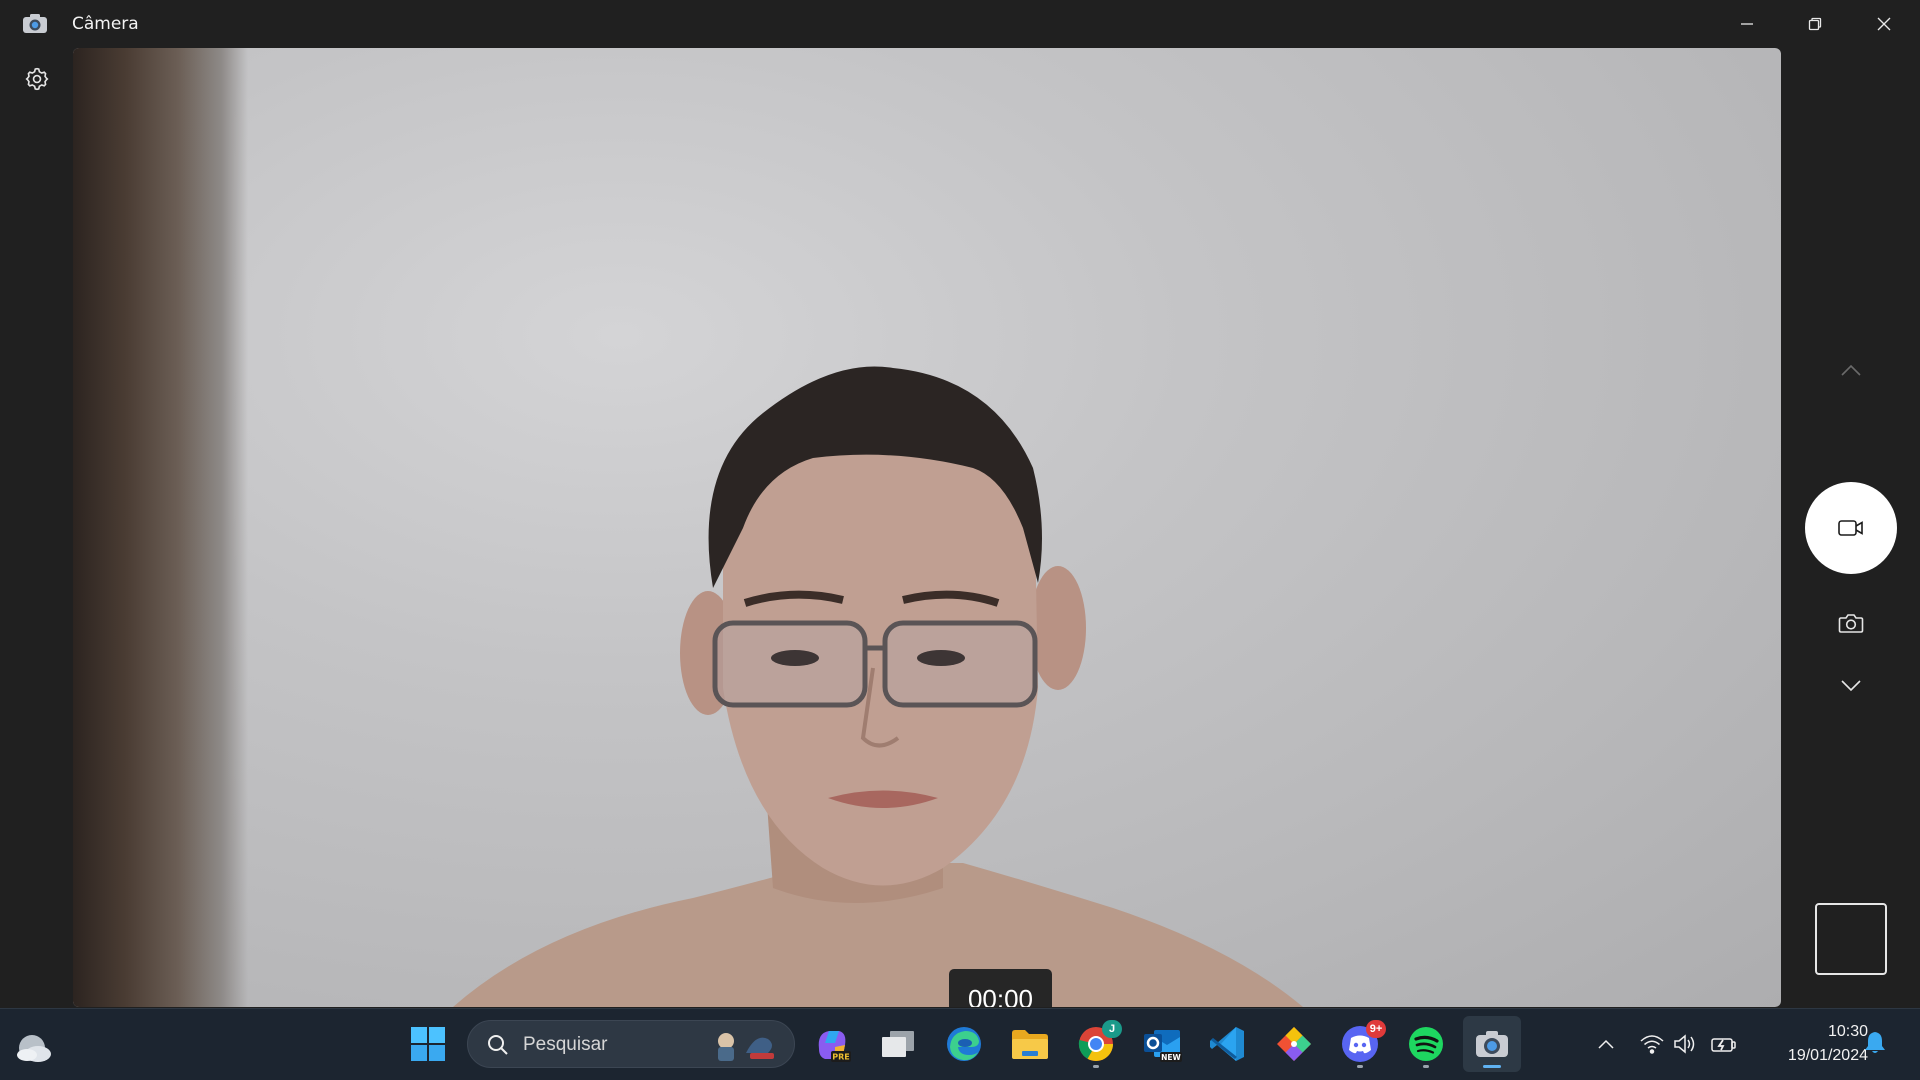 The width and height of the screenshot is (1920, 1080). I want to click on file-explorer-button, so click(1030, 1044).